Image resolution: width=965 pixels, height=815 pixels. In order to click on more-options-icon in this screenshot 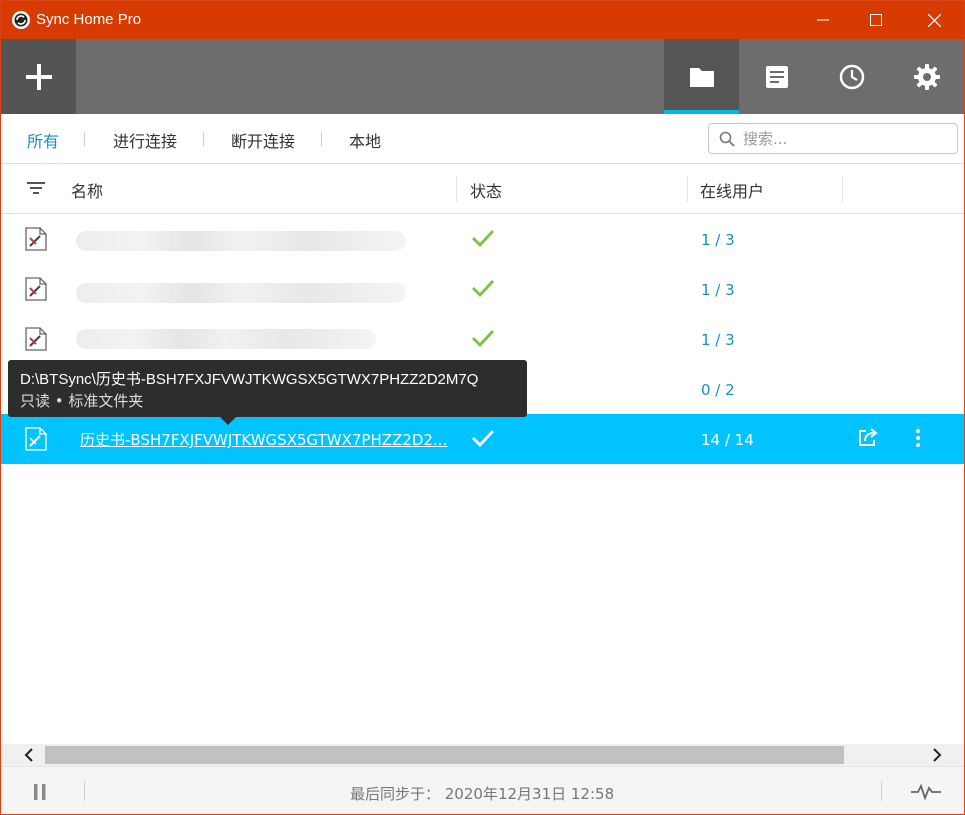, I will do `click(918, 438)`.